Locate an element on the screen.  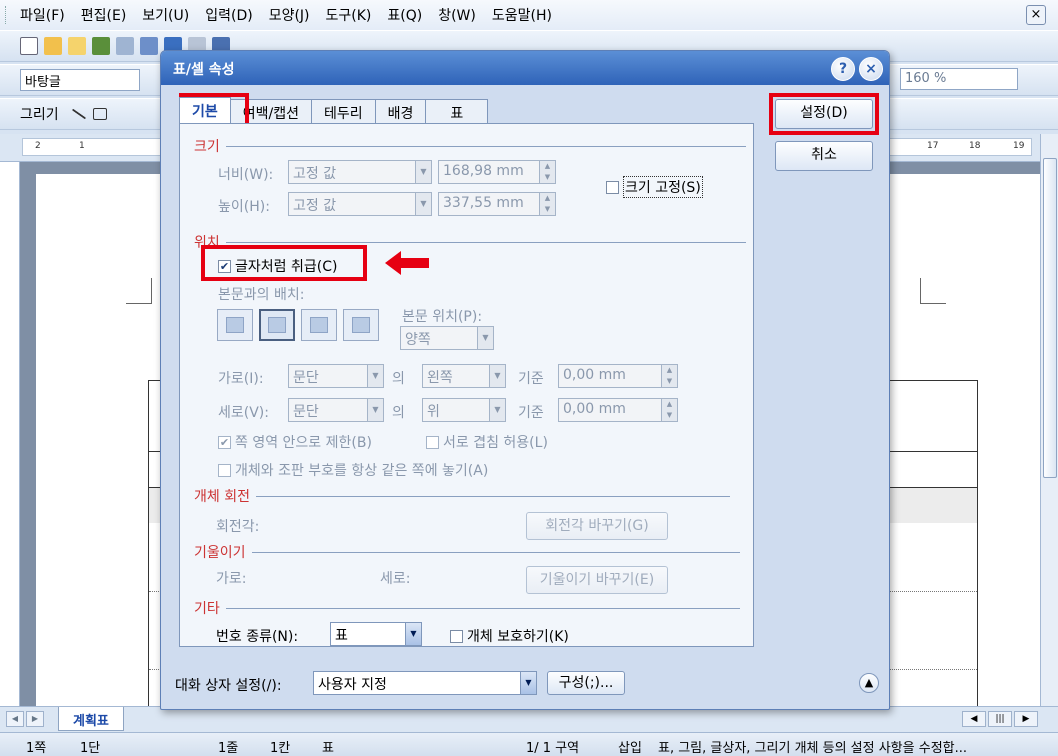
template-icon is located at coordinates (53, 46).